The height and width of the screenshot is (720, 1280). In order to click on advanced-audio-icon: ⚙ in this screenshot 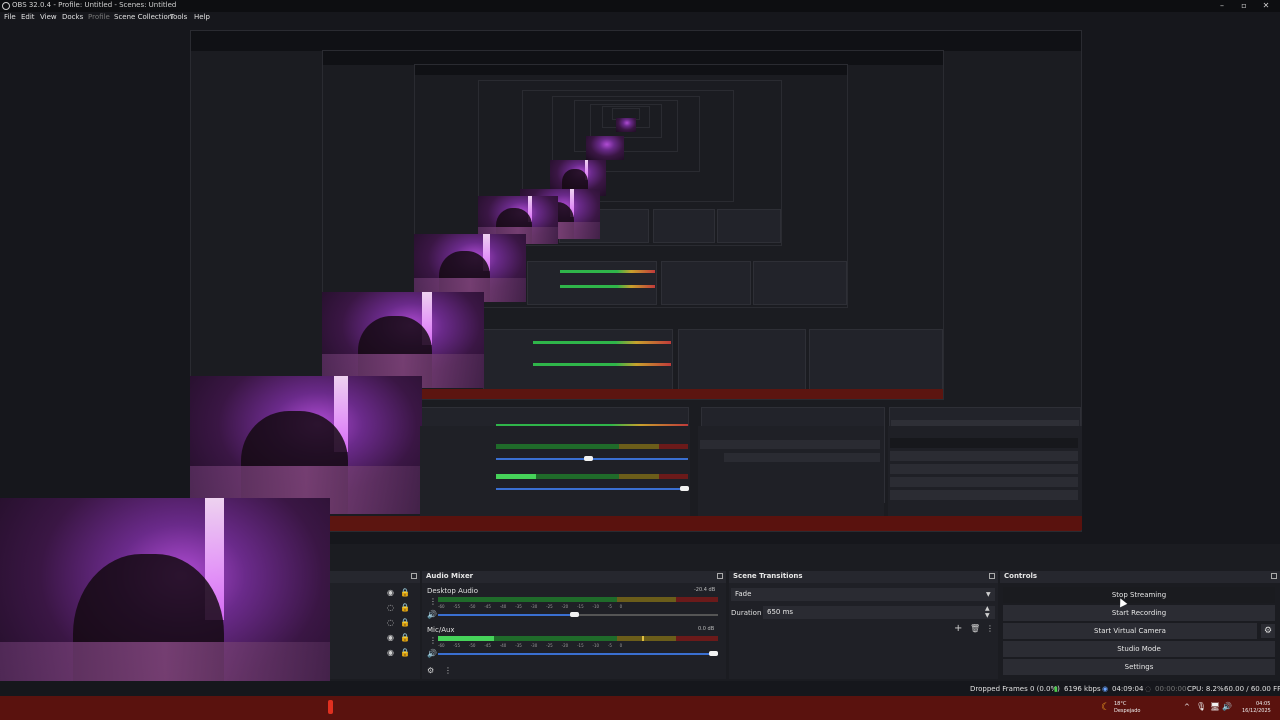, I will do `click(430, 671)`.